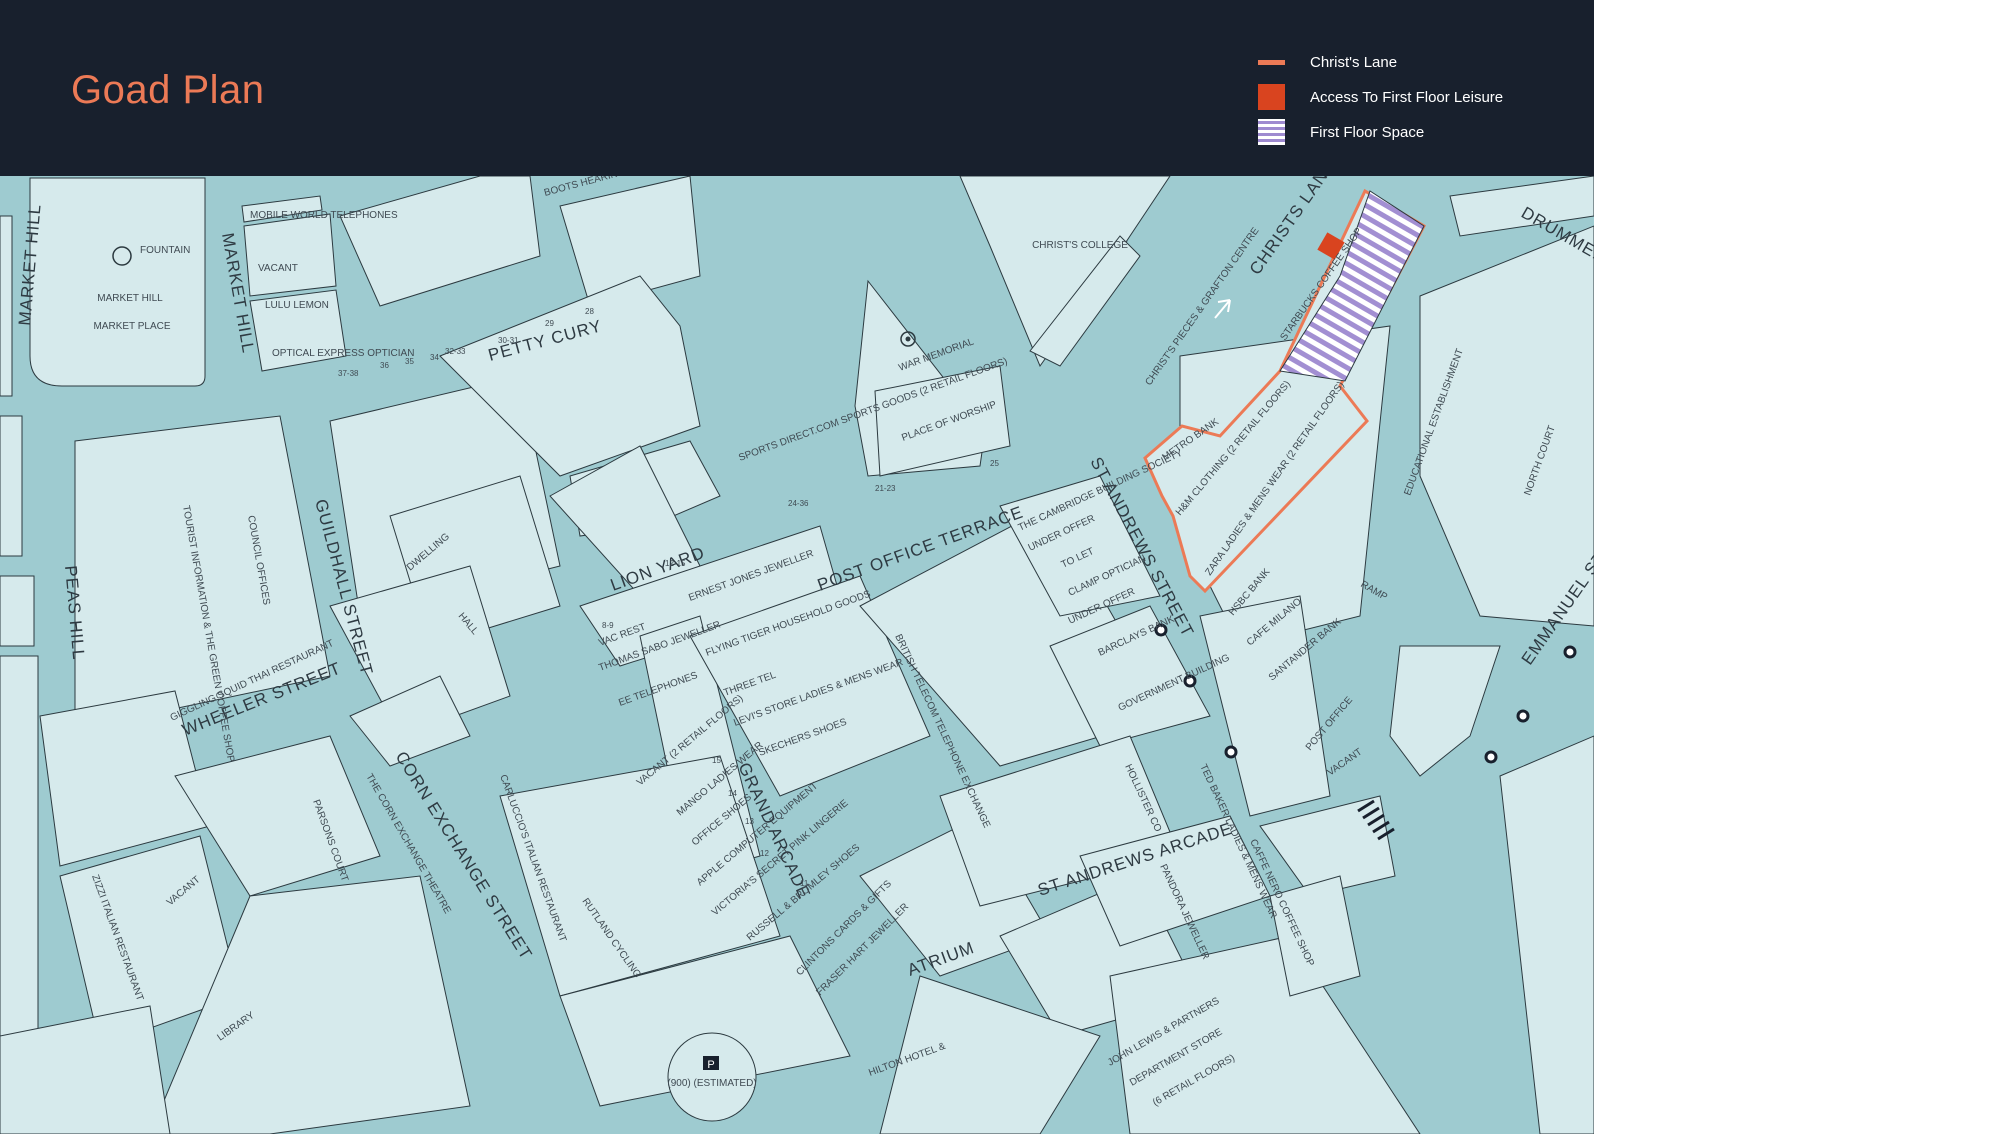  I want to click on unit-number: 35, so click(409, 361).